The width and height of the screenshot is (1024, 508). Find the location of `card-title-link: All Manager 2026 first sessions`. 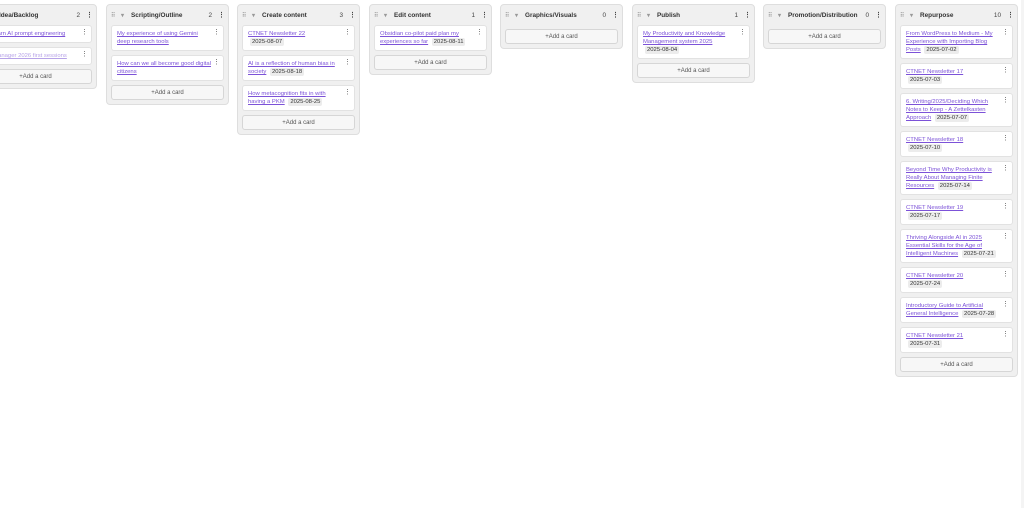

card-title-link: All Manager 2026 first sessions is located at coordinates (33, 56).